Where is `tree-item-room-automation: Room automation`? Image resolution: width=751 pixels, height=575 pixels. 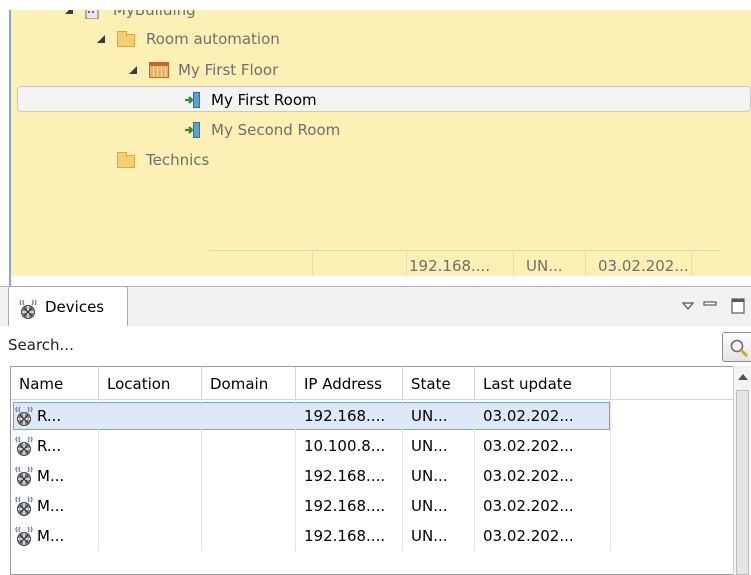
tree-item-room-automation: Room automation is located at coordinates (380, 39).